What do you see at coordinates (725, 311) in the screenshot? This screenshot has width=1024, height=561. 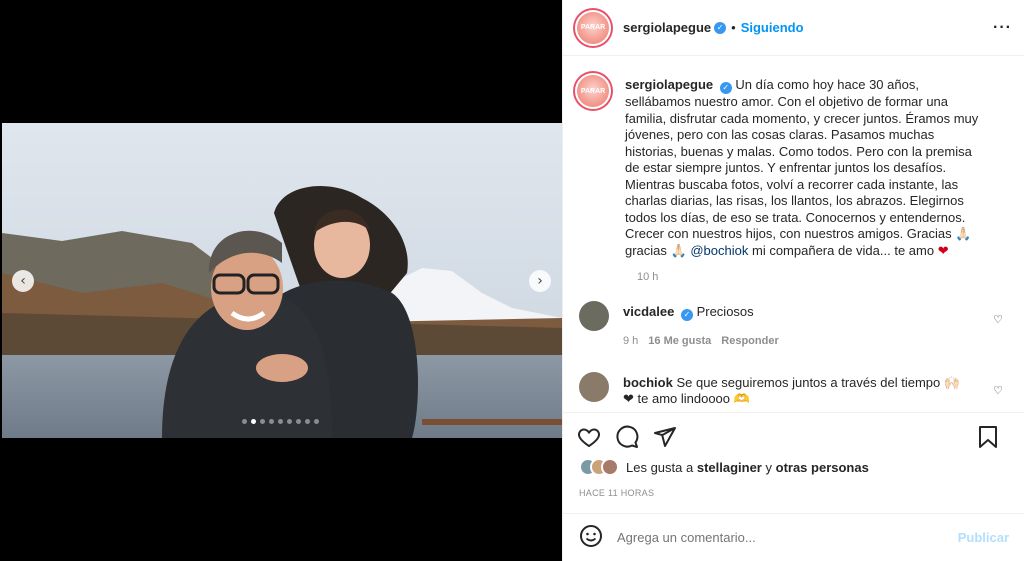 I see `comment-text: Preciosos` at bounding box center [725, 311].